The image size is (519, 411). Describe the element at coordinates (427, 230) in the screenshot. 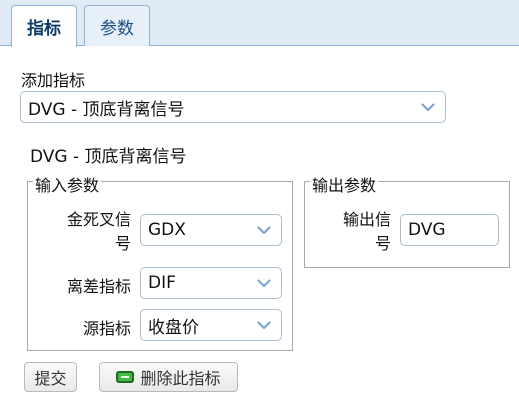

I see `output-signal-value: DVG` at that location.